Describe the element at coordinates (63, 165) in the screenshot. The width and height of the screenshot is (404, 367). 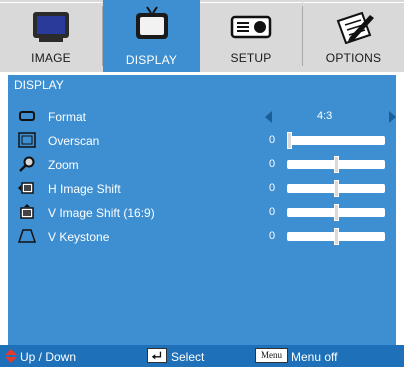
I see `row-label: Zoom` at that location.